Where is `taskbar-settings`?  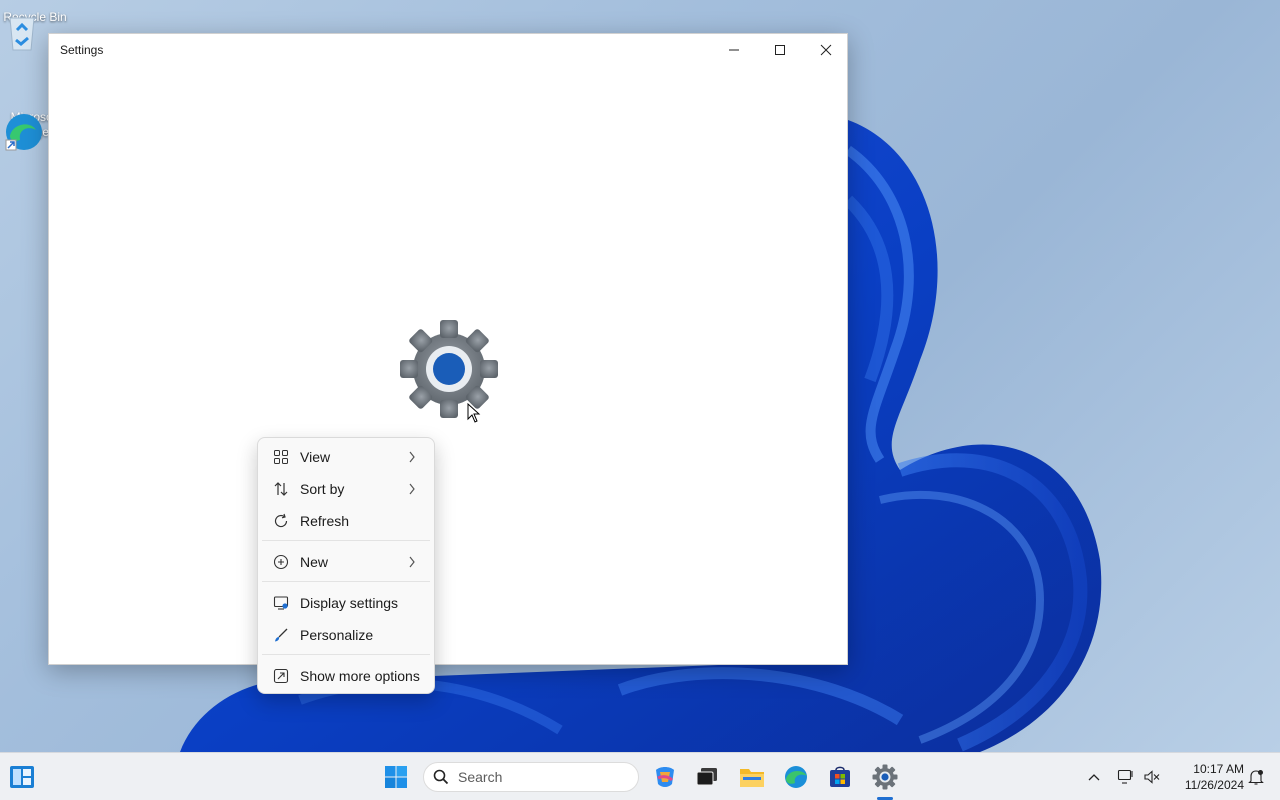
taskbar-settings is located at coordinates (885, 777).